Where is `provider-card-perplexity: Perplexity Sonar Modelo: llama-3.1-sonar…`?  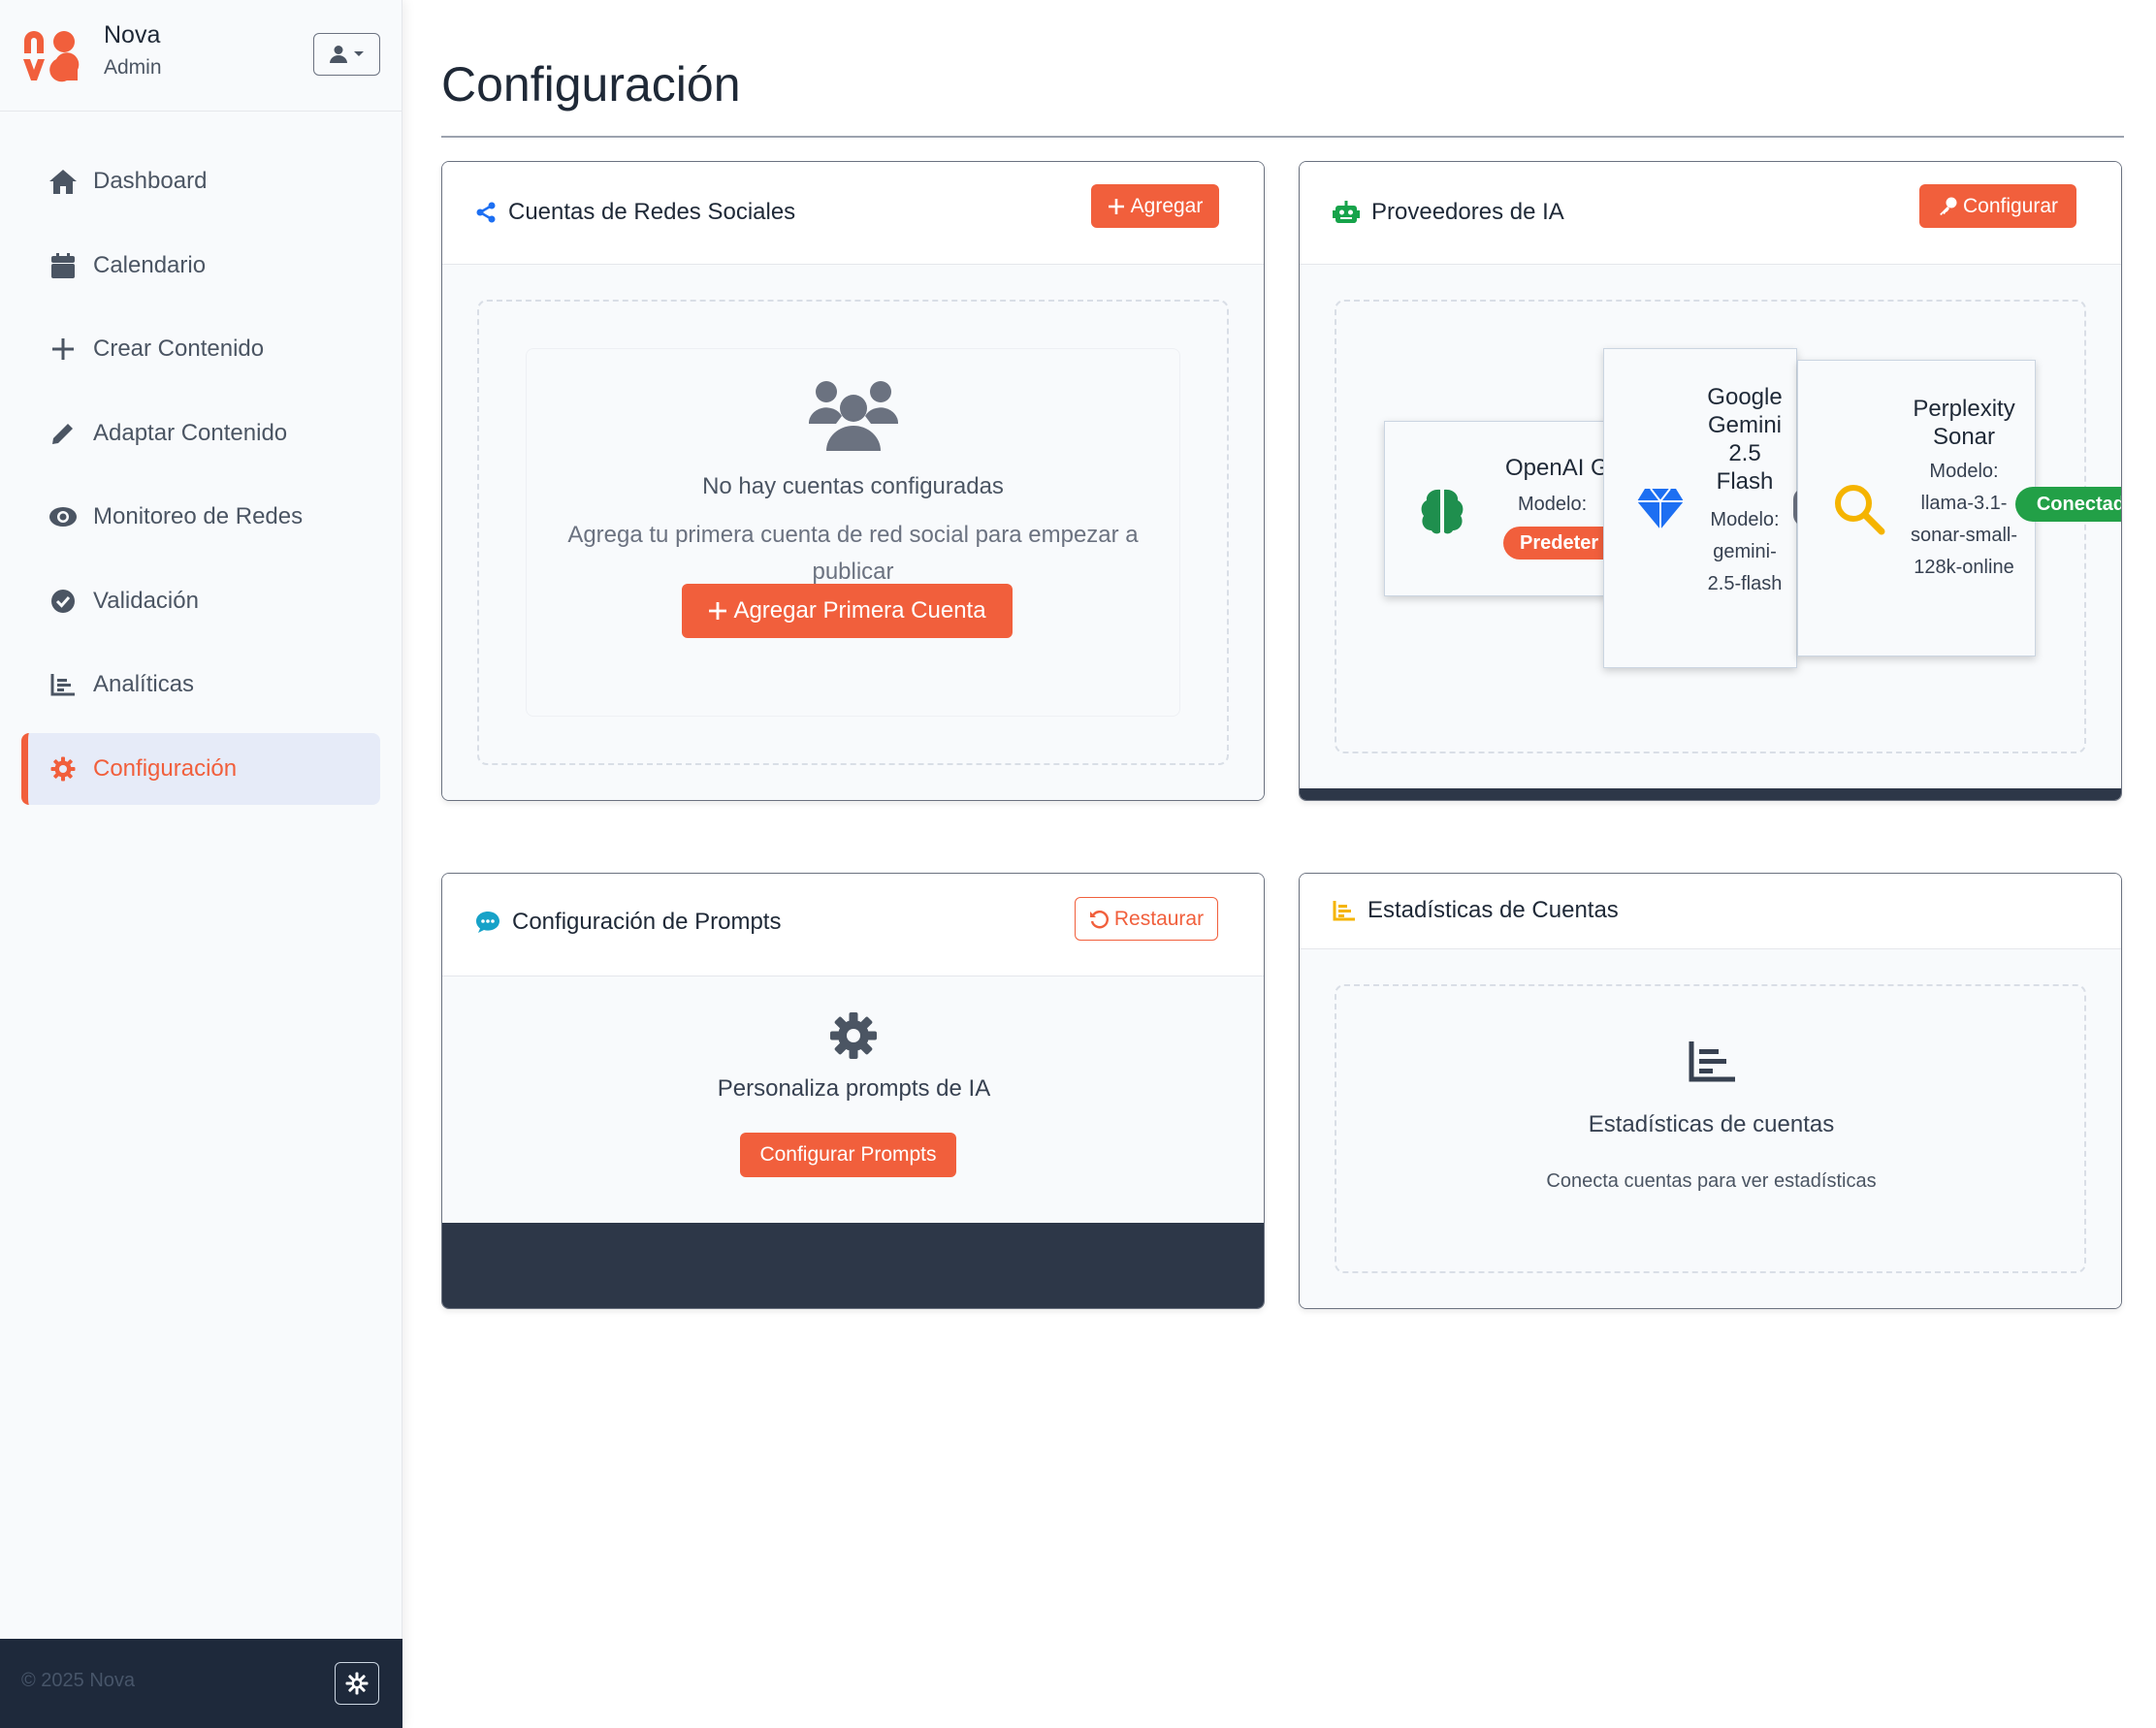
provider-card-perplexity: Perplexity Sonar Modelo: llama-3.1-sonar… is located at coordinates (1959, 508).